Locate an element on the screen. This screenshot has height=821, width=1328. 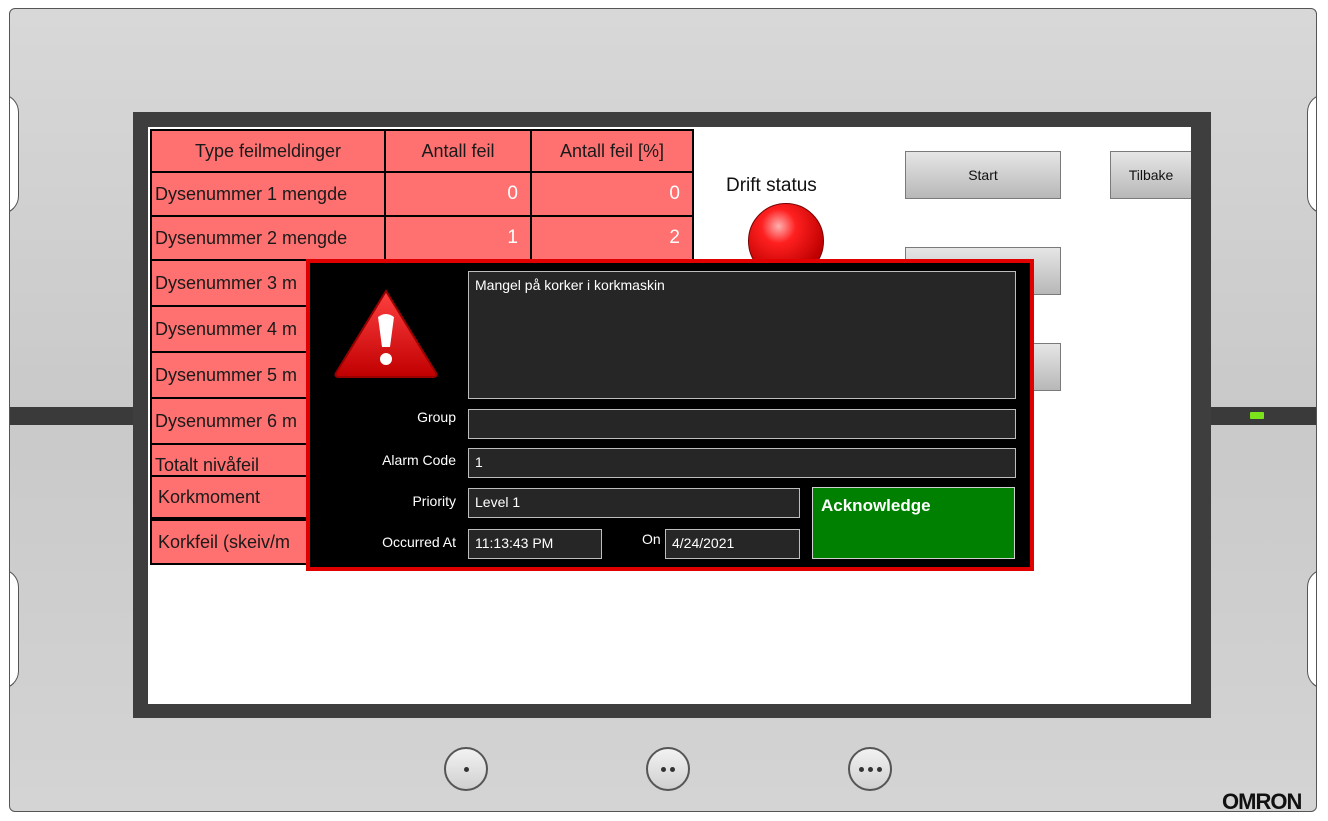
alarm-code-label: Alarm Code is located at coordinates (419, 460).